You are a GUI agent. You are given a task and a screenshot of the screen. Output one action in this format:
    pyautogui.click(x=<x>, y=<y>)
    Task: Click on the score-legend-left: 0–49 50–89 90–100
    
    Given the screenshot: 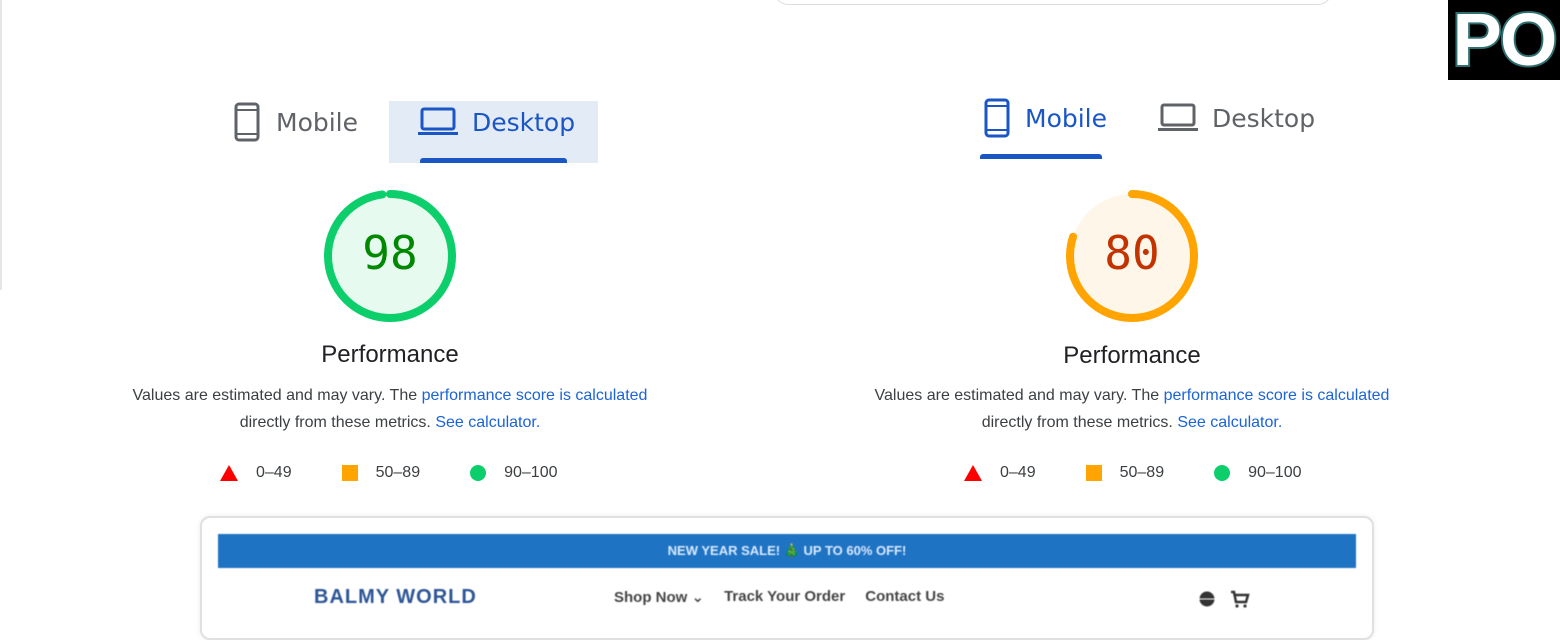 What is the action you would take?
    pyautogui.click(x=413, y=473)
    